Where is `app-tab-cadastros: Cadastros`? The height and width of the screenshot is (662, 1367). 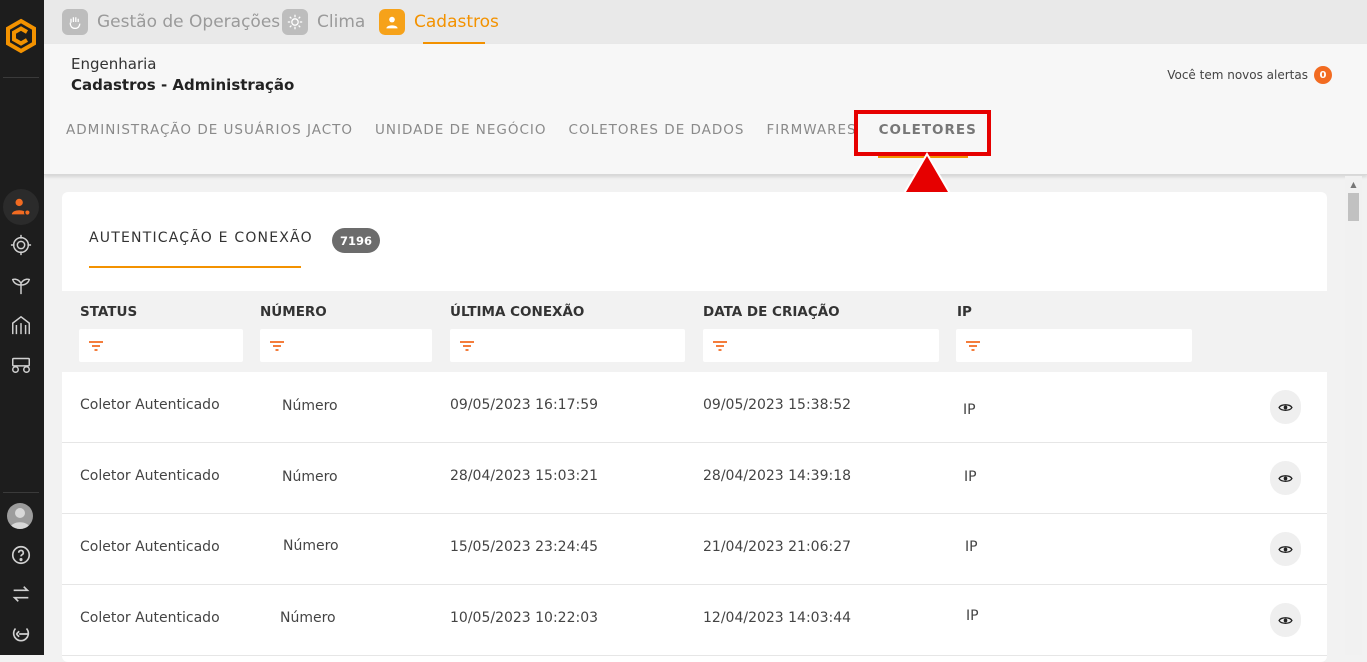
app-tab-cadastros: Cadastros is located at coordinates (439, 22).